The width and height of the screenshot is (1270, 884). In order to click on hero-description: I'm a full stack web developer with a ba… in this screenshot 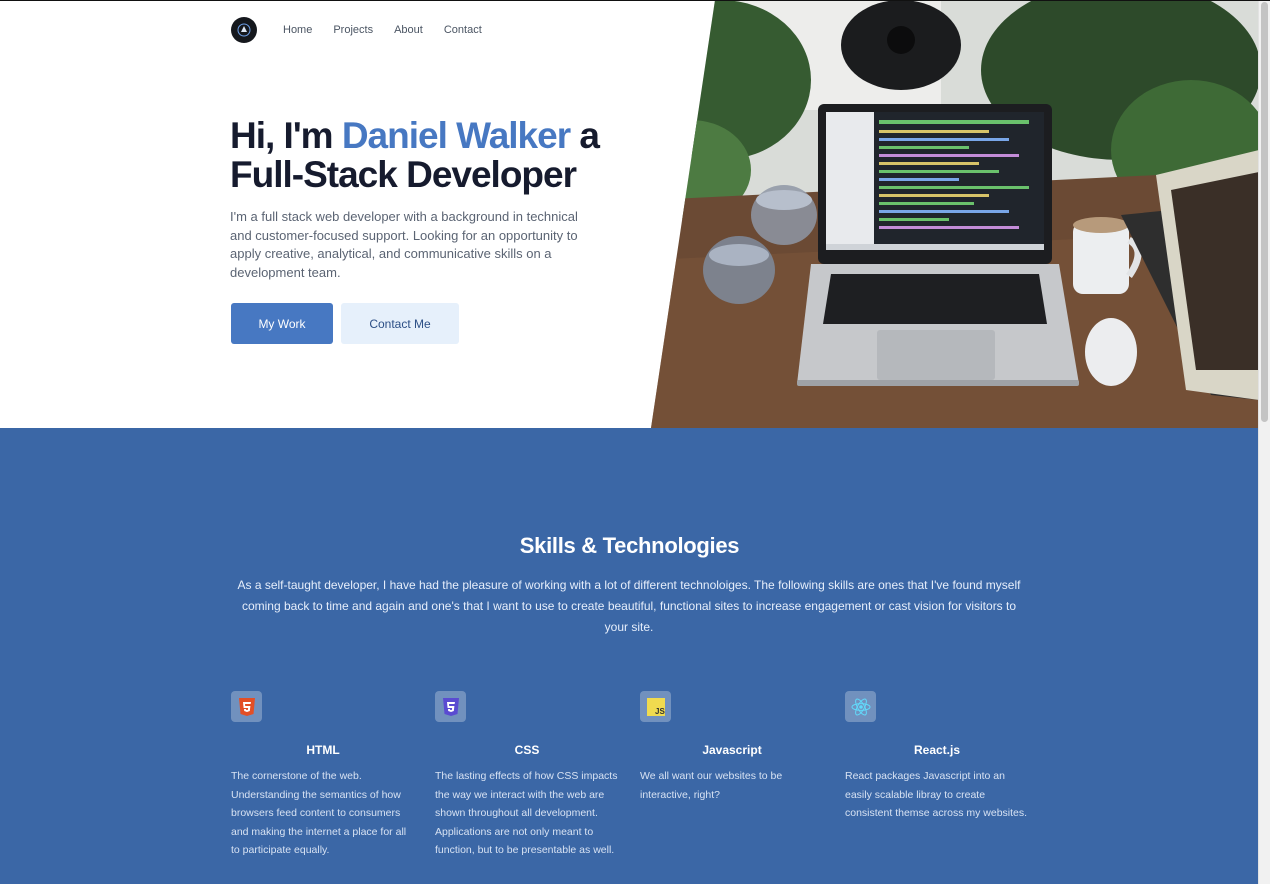, I will do `click(404, 244)`.